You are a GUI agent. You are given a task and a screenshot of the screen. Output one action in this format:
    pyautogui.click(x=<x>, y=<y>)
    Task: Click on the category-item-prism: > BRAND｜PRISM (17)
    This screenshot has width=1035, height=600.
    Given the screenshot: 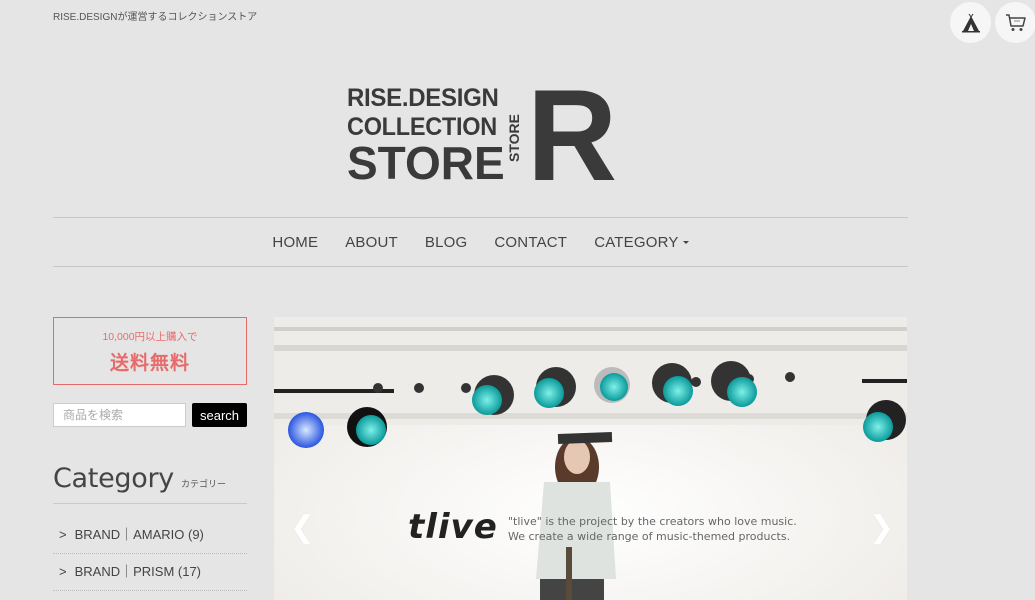 What is the action you would take?
    pyautogui.click(x=150, y=572)
    